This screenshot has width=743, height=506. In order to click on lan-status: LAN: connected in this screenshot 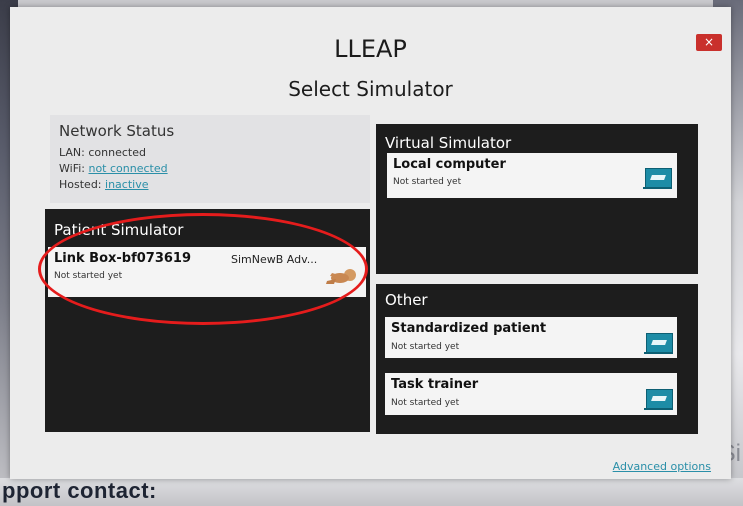, I will do `click(102, 152)`.